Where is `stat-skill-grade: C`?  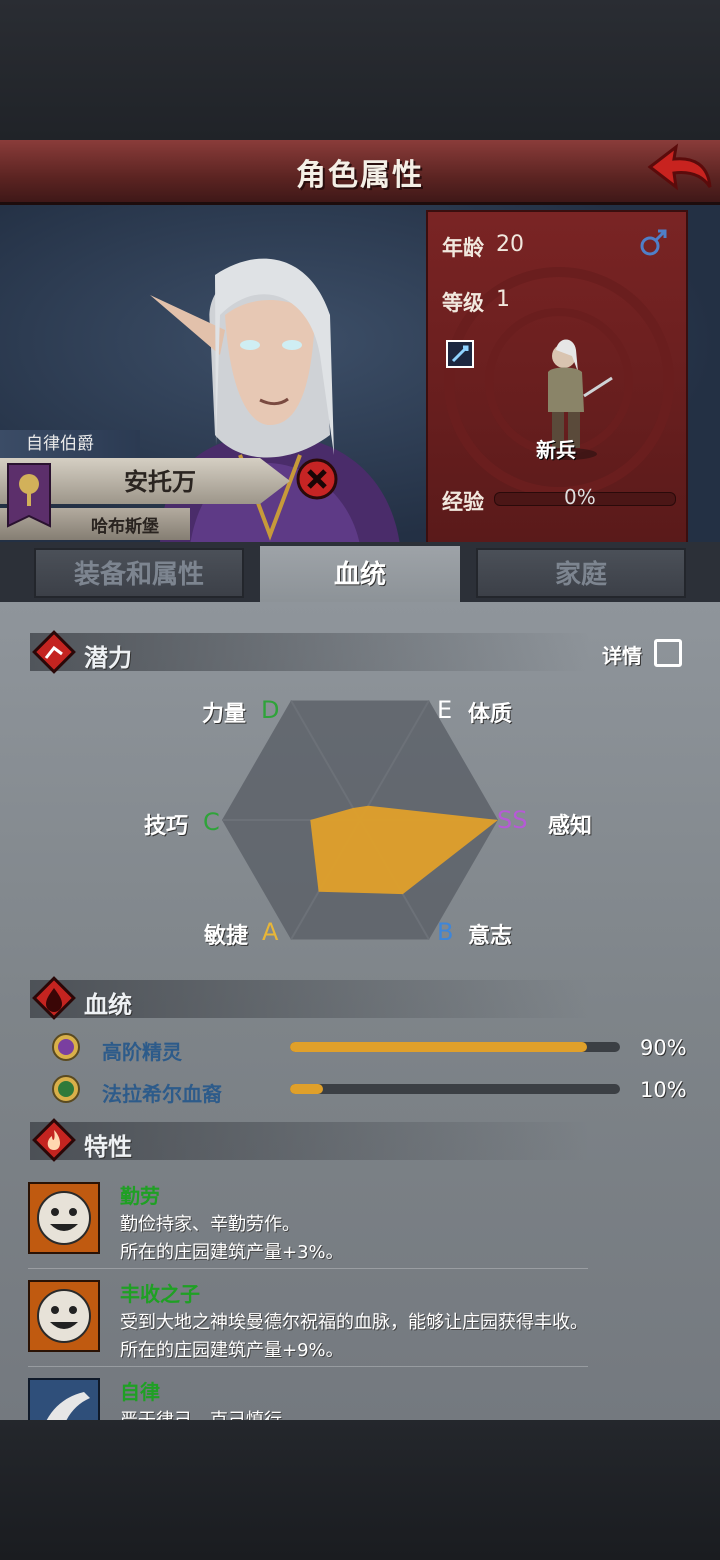 stat-skill-grade: C is located at coordinates (211, 822).